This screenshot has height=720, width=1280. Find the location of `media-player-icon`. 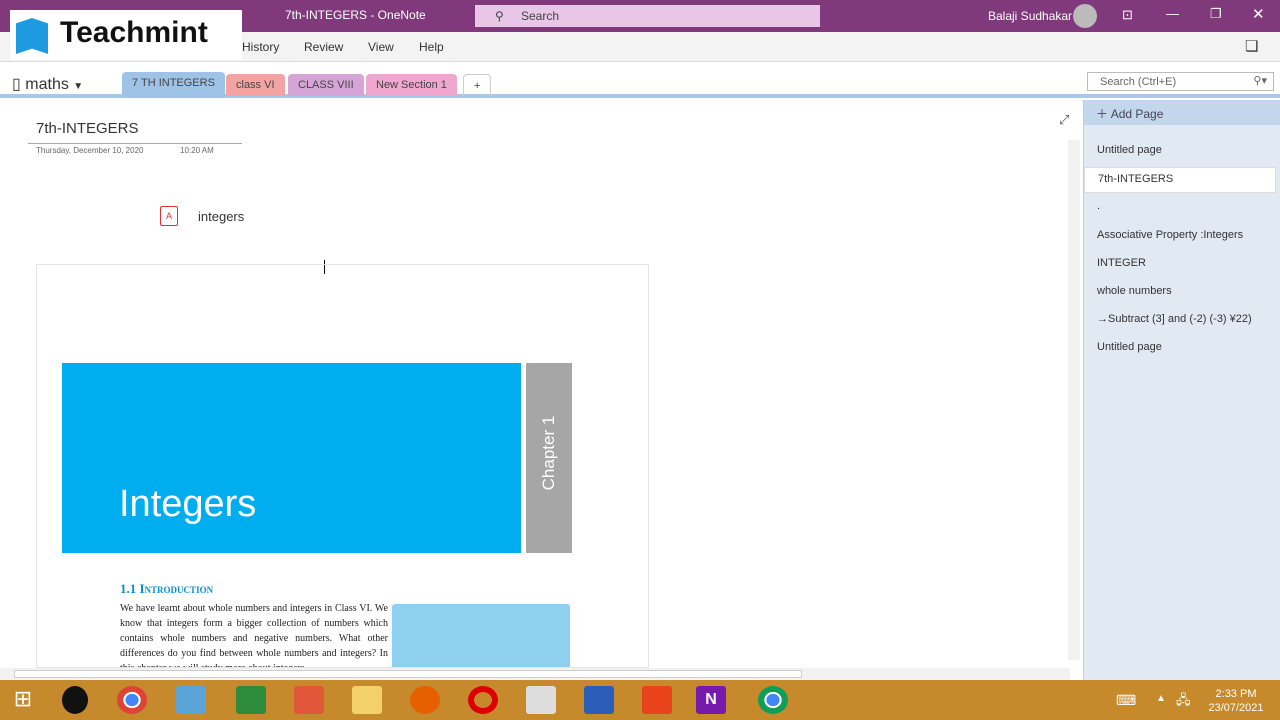

media-player-icon is located at coordinates (191, 700).